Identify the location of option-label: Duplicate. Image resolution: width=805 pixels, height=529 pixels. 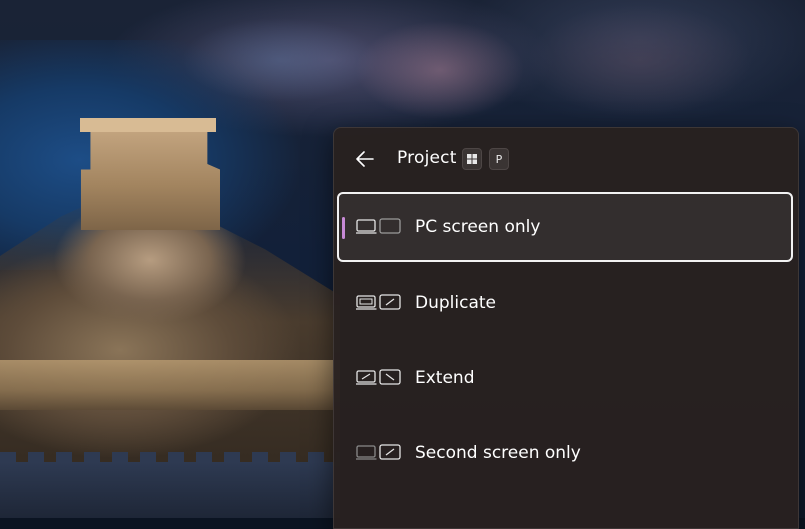
(455, 303).